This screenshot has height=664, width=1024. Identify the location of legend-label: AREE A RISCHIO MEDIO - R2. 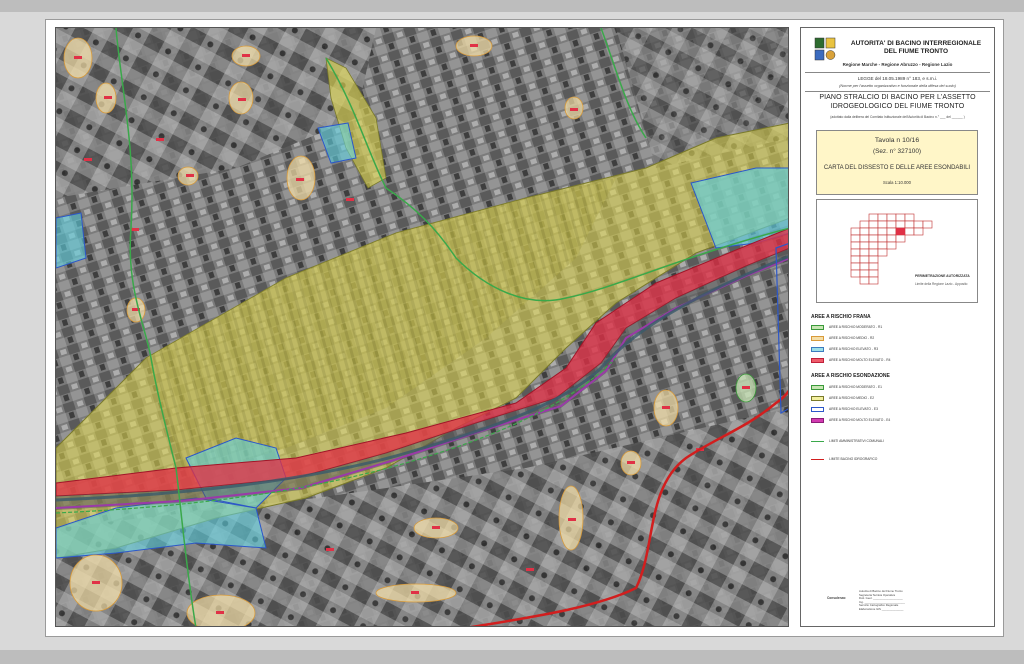
(852, 338).